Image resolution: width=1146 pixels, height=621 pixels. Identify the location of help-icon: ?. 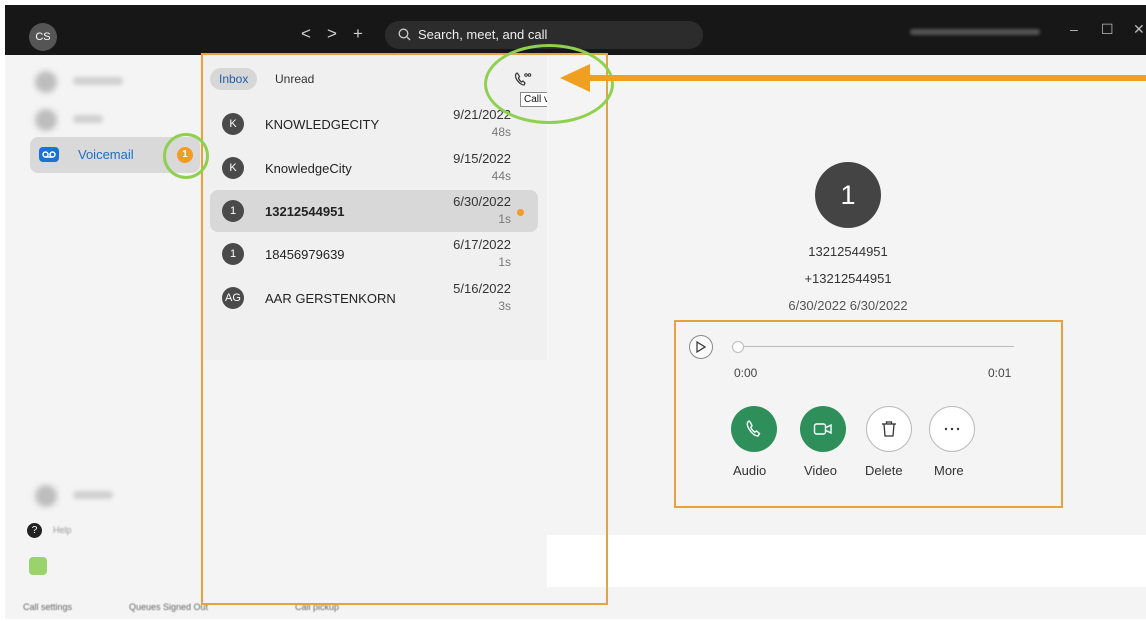
(34, 530).